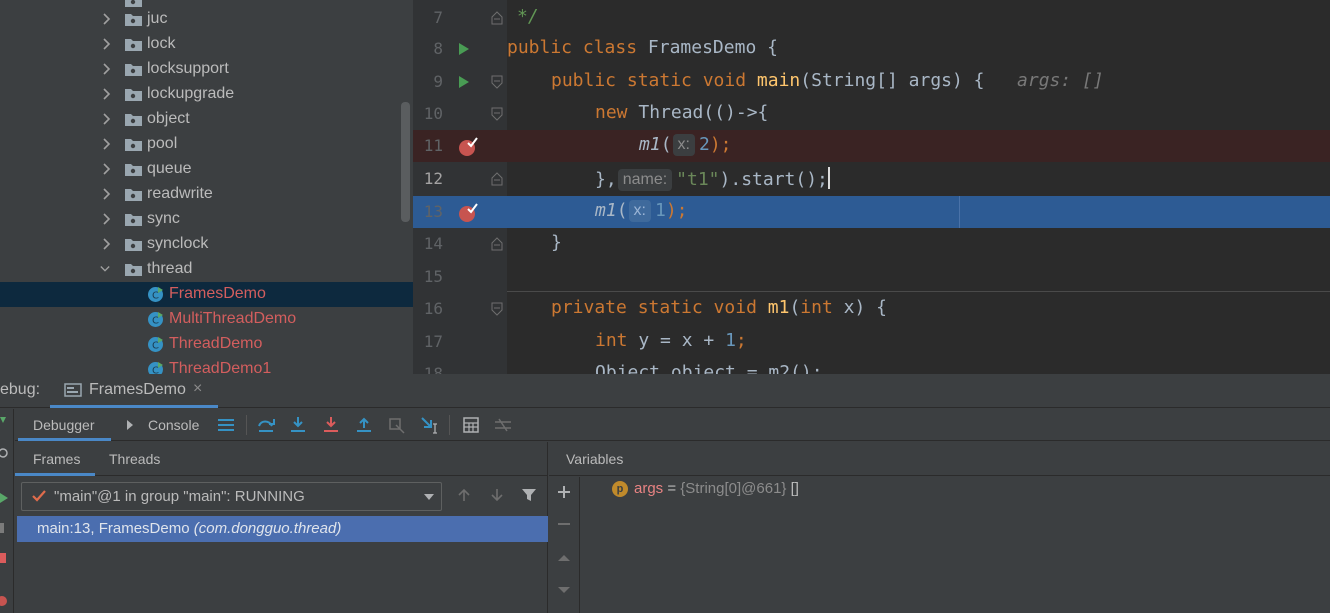 This screenshot has height=613, width=1330. What do you see at coordinates (206, 344) in the screenshot?
I see `tree-class-threaddemo: C ThreadDemo` at bounding box center [206, 344].